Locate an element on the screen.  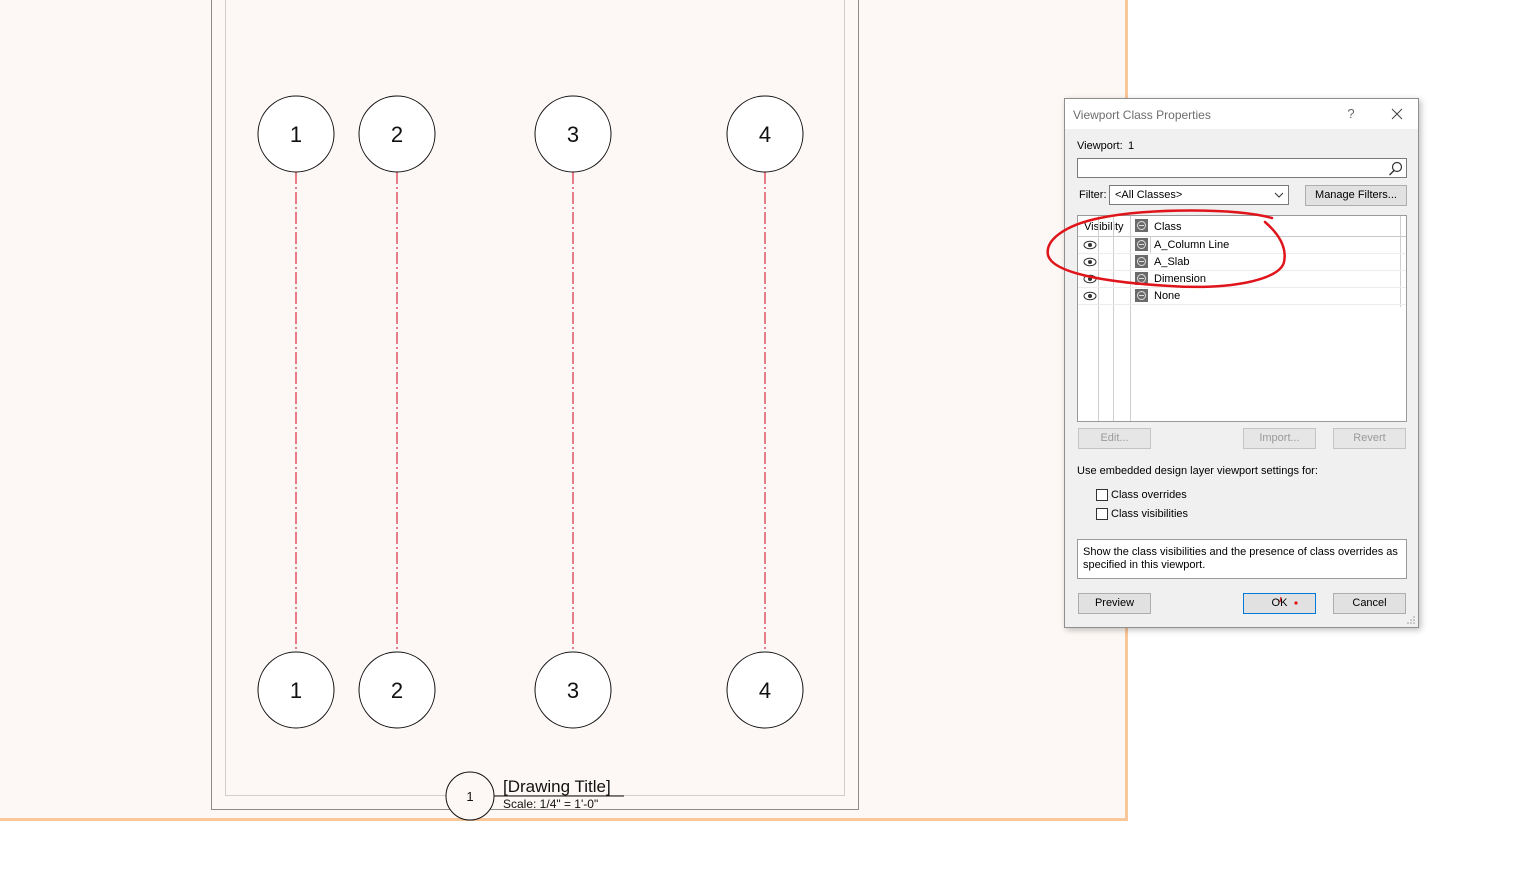
class-visibilities-checkbox is located at coordinates (1102, 514).